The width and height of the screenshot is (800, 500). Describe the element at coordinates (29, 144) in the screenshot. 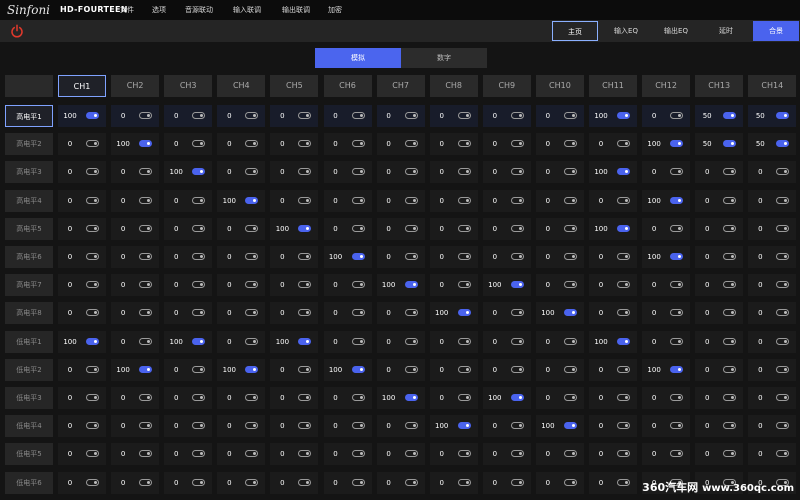

I see `row-label: 高电平2` at that location.